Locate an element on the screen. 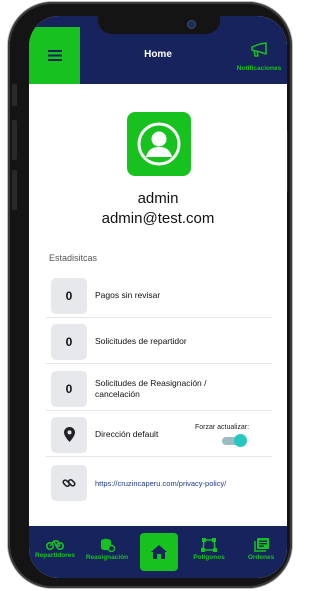 The image size is (320, 591). stat-row-pending-payments: 0 Pagos sin revisar is located at coordinates (159, 296).